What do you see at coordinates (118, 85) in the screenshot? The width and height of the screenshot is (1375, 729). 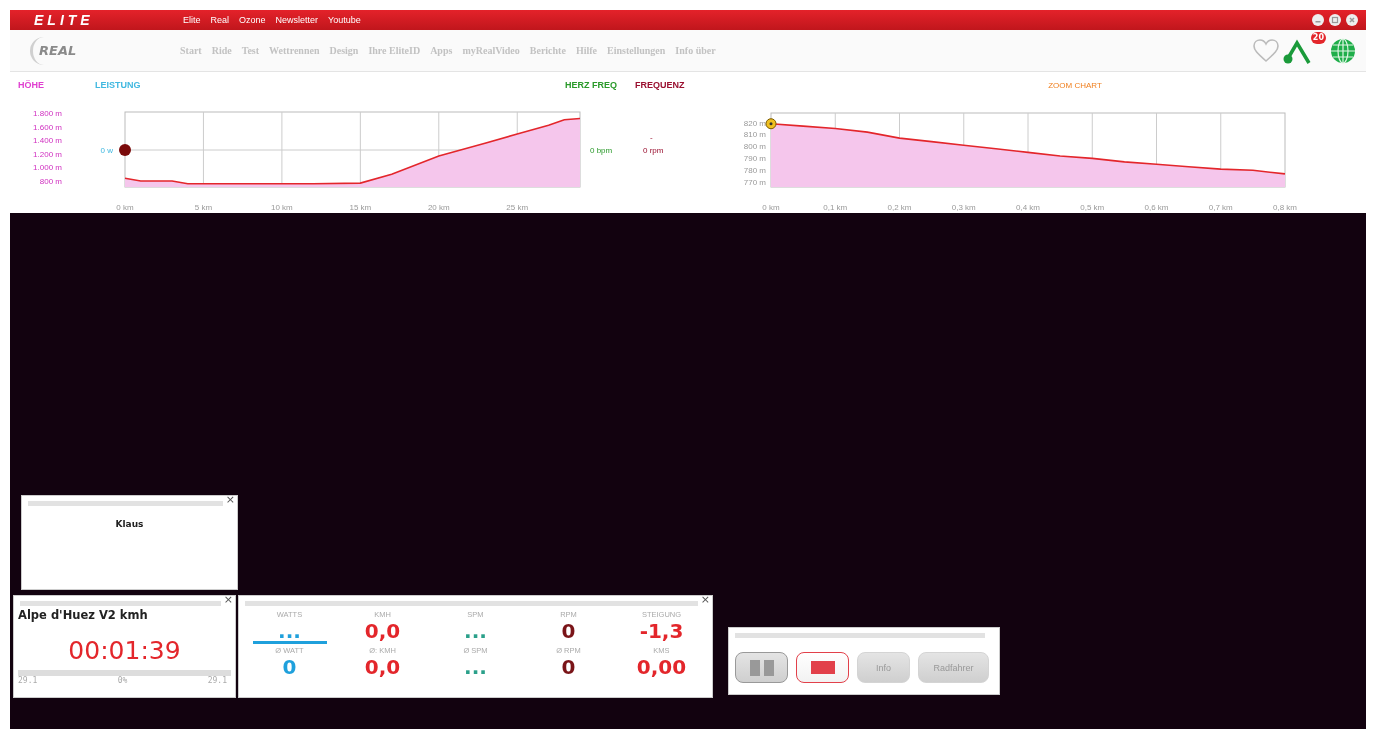 I see `chart-label: LEISTUNG` at bounding box center [118, 85].